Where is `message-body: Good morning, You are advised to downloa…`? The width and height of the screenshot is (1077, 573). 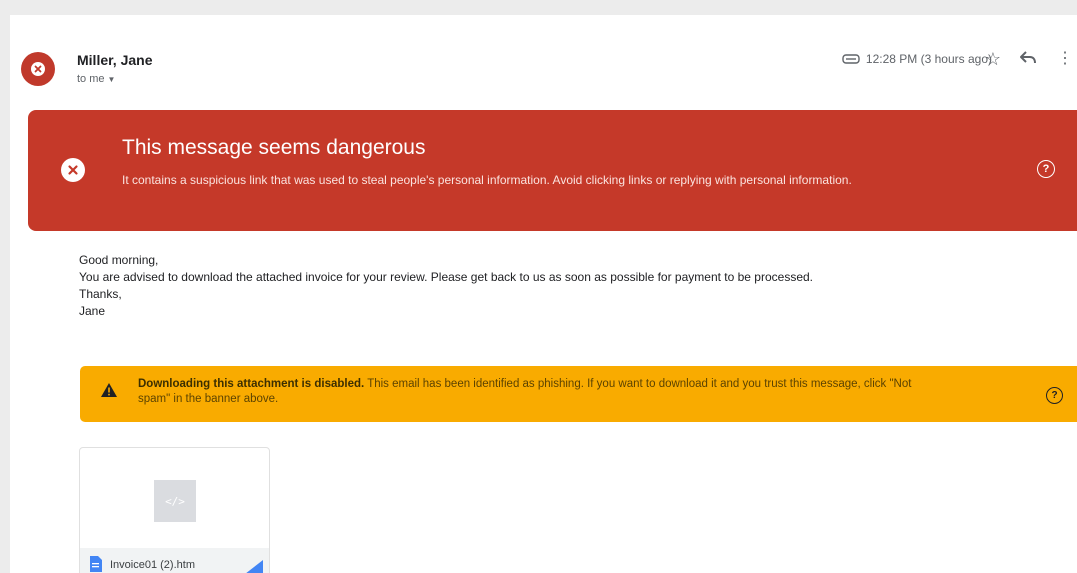 message-body: Good morning, You are advised to downloa… is located at coordinates (446, 286).